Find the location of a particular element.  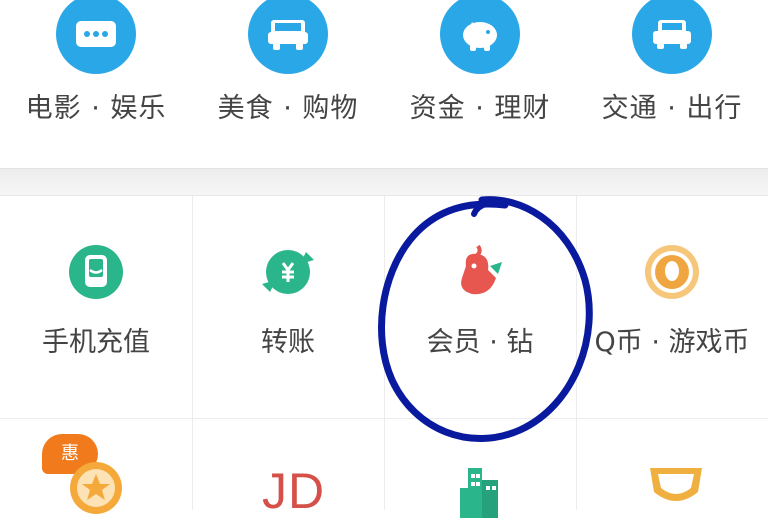

star-coupon-icon is located at coordinates (96, 486).